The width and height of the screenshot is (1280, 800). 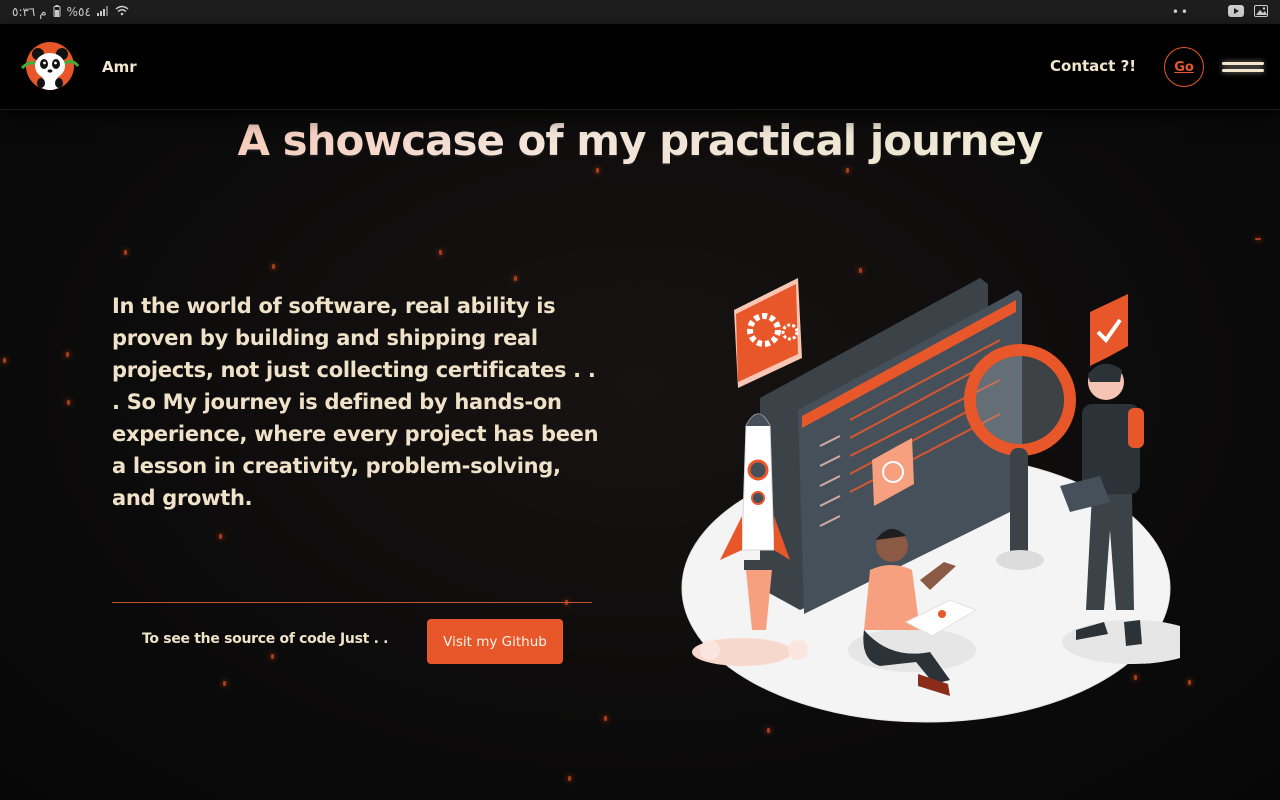 I want to click on gallery-notification-icon, so click(x=1261, y=12).